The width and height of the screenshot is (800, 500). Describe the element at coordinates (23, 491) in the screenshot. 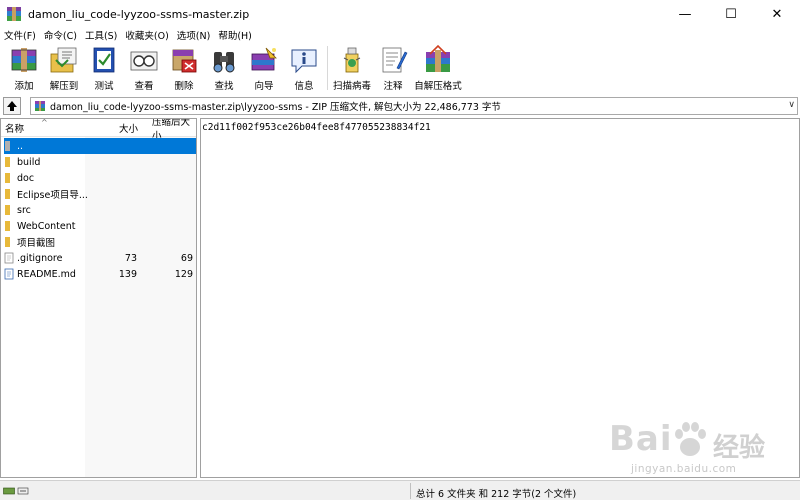

I see `key-icon` at that location.